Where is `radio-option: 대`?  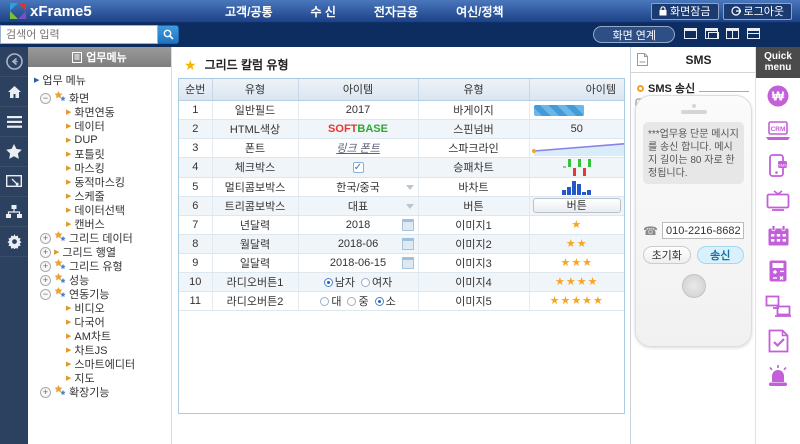
radio-option: 대 is located at coordinates (330, 302).